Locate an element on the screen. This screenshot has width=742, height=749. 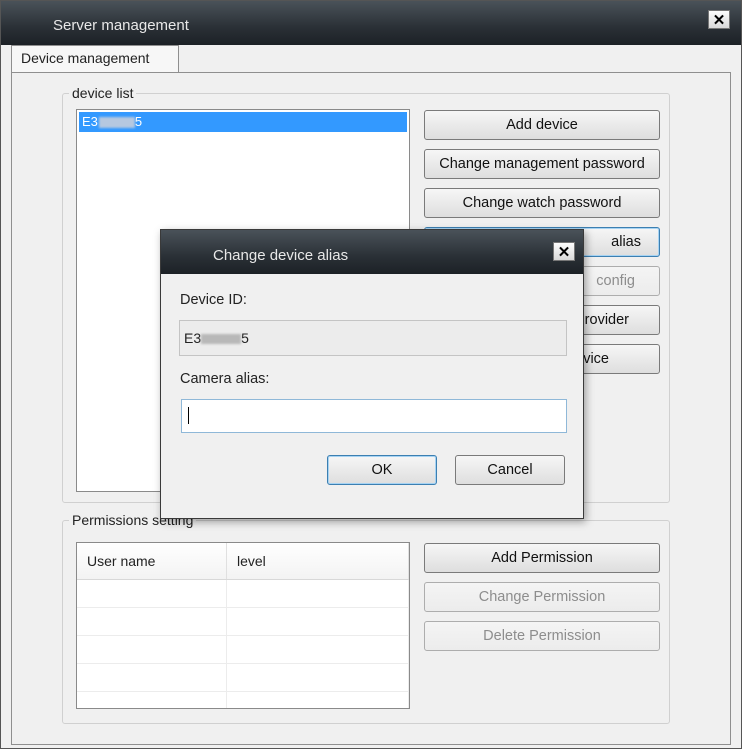
column-header-user-name: User name is located at coordinates (152, 561).